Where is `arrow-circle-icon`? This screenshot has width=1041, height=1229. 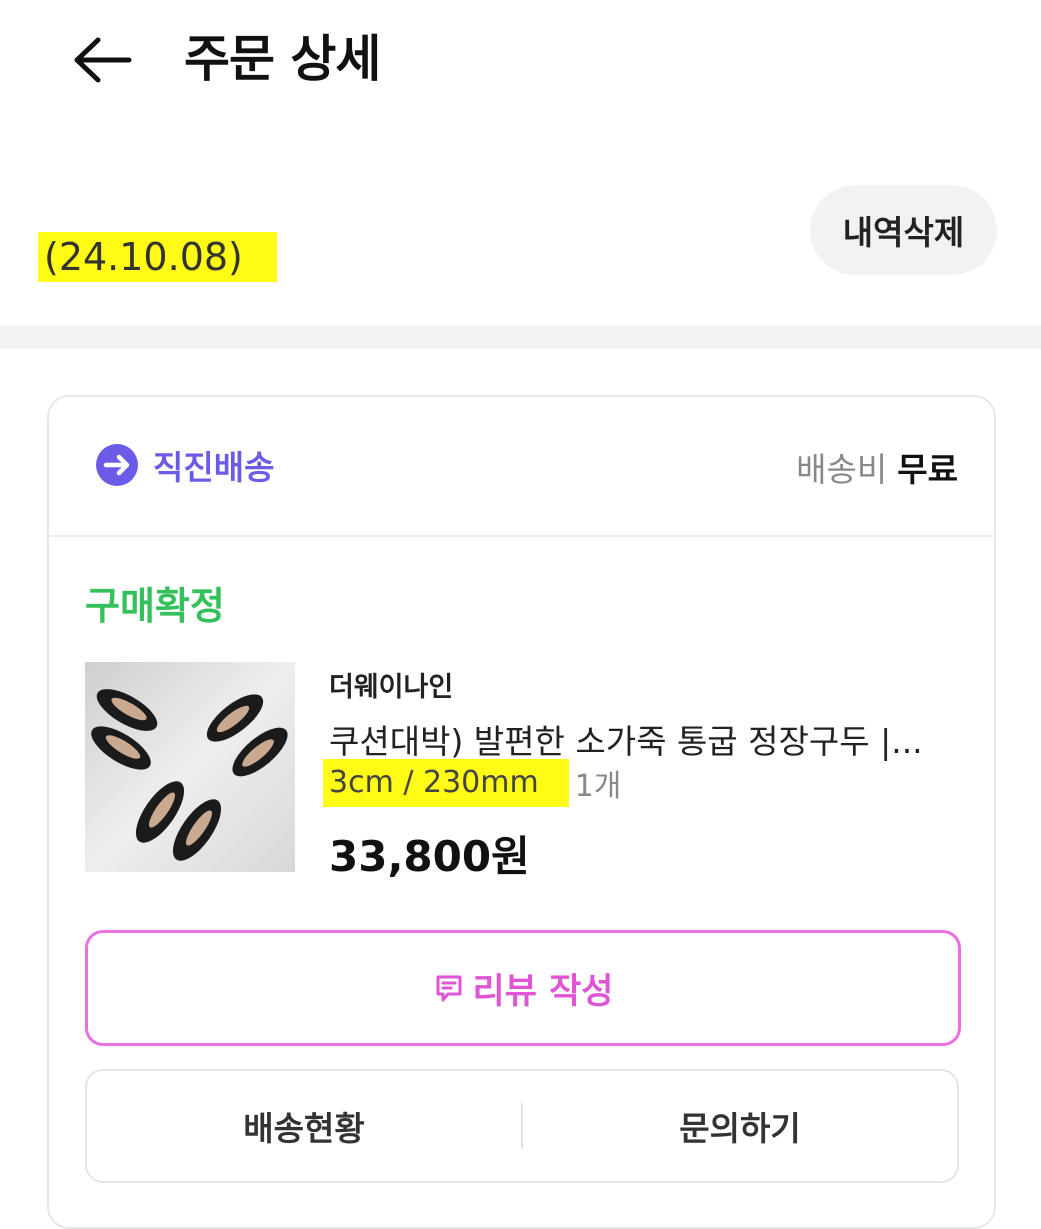 arrow-circle-icon is located at coordinates (117, 465).